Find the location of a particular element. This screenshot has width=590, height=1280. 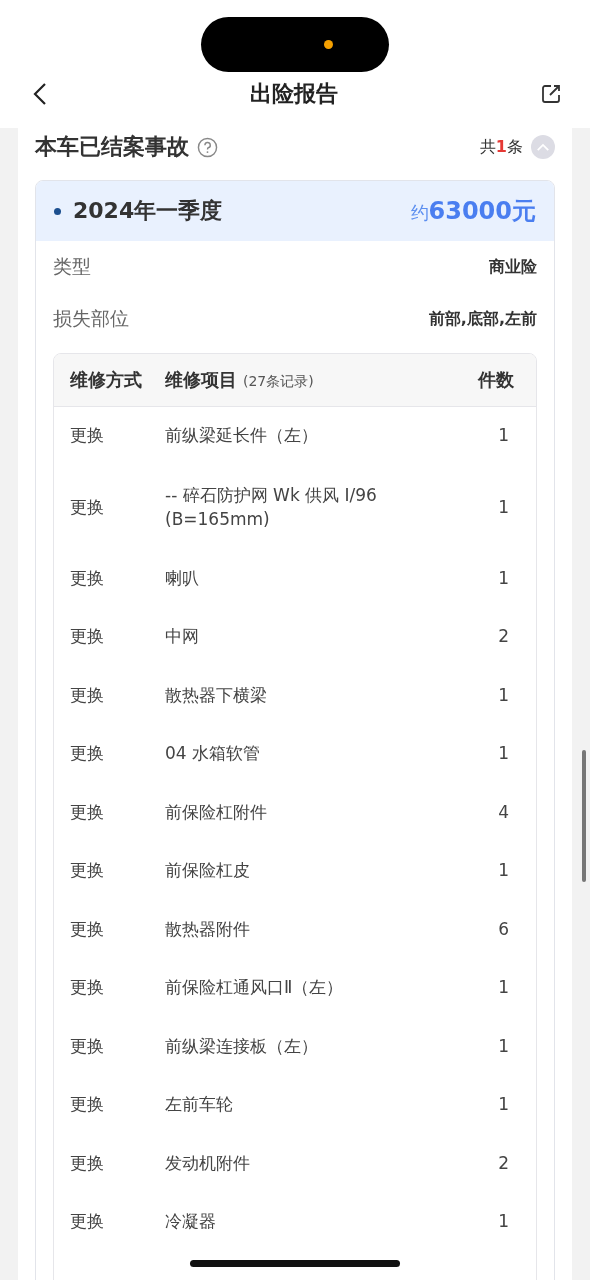

accident-period: 2024年一季度 is located at coordinates (148, 211).